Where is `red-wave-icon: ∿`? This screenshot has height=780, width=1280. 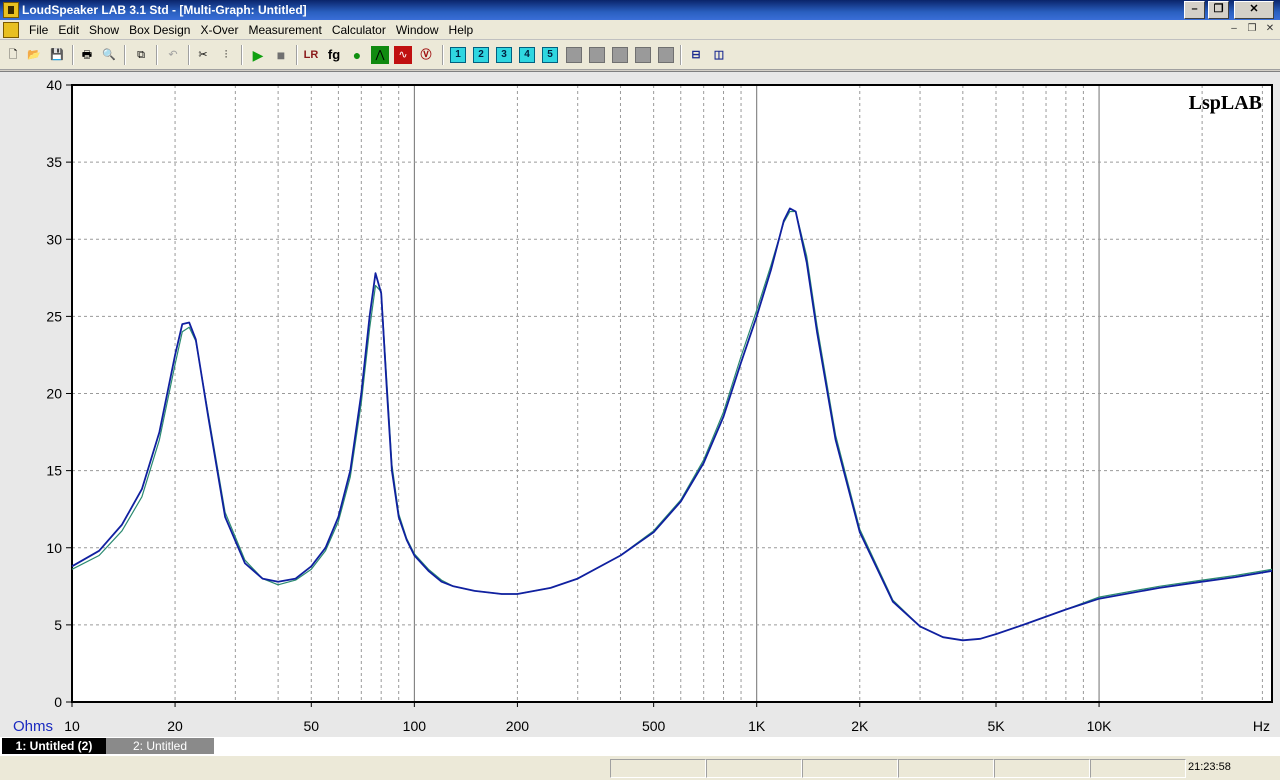 red-wave-icon: ∿ is located at coordinates (403, 55).